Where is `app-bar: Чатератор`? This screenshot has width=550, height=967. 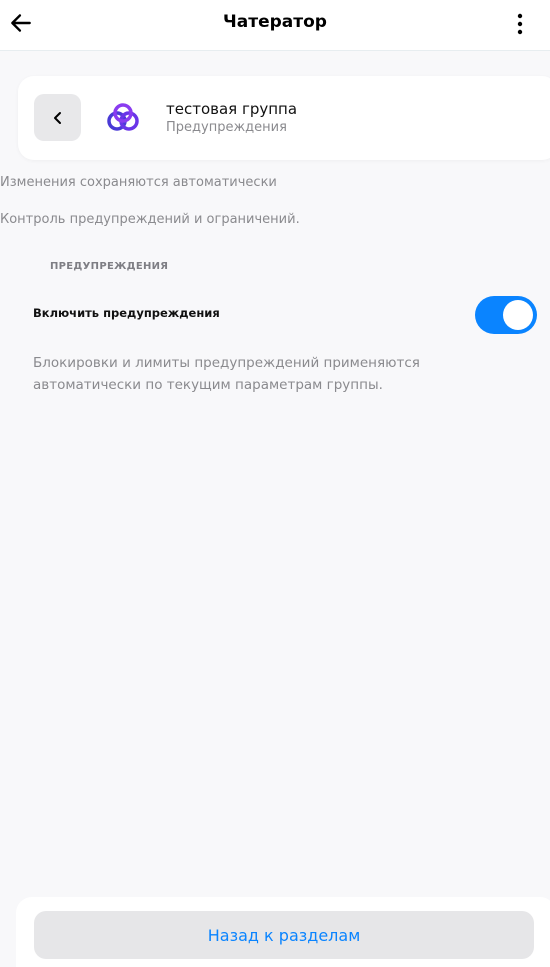 app-bar: Чатератор is located at coordinates (275, 25).